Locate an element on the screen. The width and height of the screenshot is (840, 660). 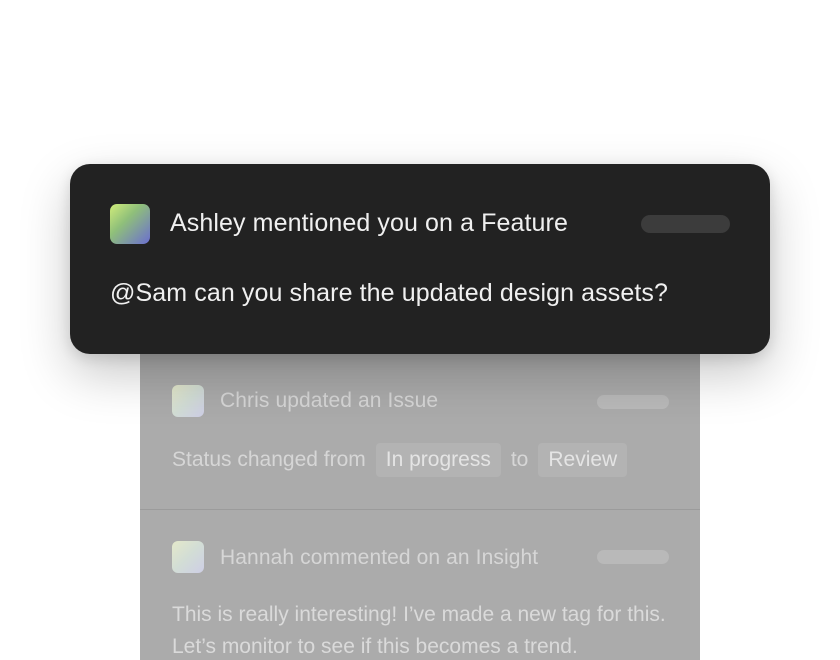
notification-title: Ashley mentioned you on a Feature is located at coordinates (369, 223).